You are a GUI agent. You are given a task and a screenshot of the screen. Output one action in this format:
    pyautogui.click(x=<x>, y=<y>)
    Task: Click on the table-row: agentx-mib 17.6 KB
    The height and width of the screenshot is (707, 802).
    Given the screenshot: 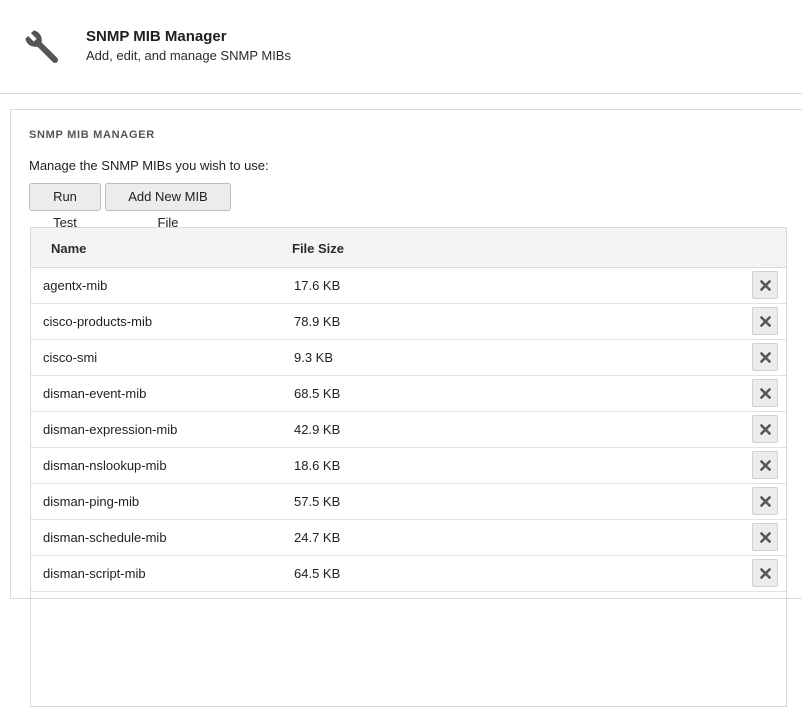 What is the action you would take?
    pyautogui.click(x=408, y=286)
    